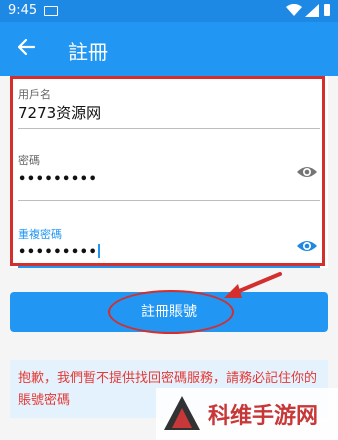  I want to click on confirm-password-input: •••••••••, so click(59, 252).